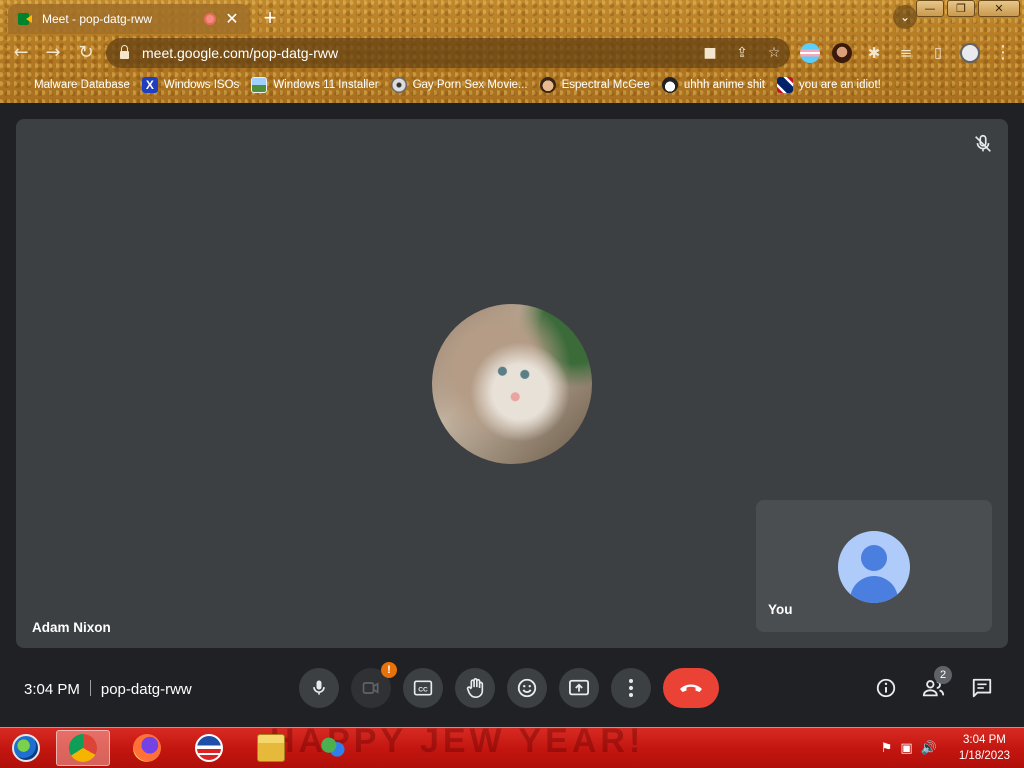  What do you see at coordinates (398, 85) in the screenshot?
I see `cd-icon` at bounding box center [398, 85].